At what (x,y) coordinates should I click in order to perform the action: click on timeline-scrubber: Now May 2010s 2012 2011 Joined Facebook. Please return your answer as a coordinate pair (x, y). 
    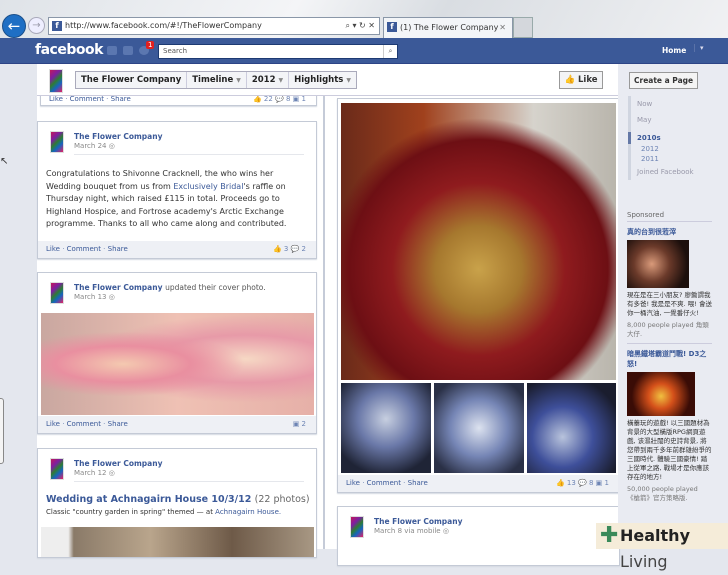
    Looking at the image, I should click on (661, 138).